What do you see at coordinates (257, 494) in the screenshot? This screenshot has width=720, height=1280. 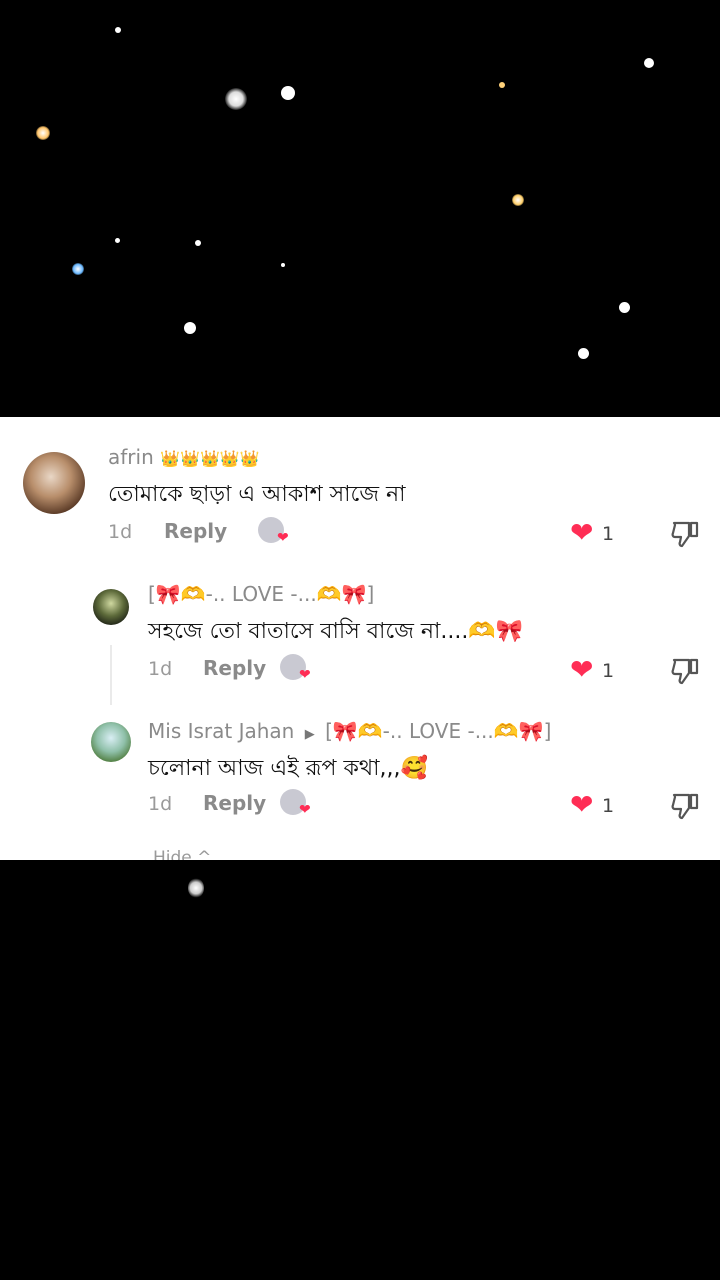 I see `comment-text: তোমাকে ছাড়া এ আকাশ সাজে না` at bounding box center [257, 494].